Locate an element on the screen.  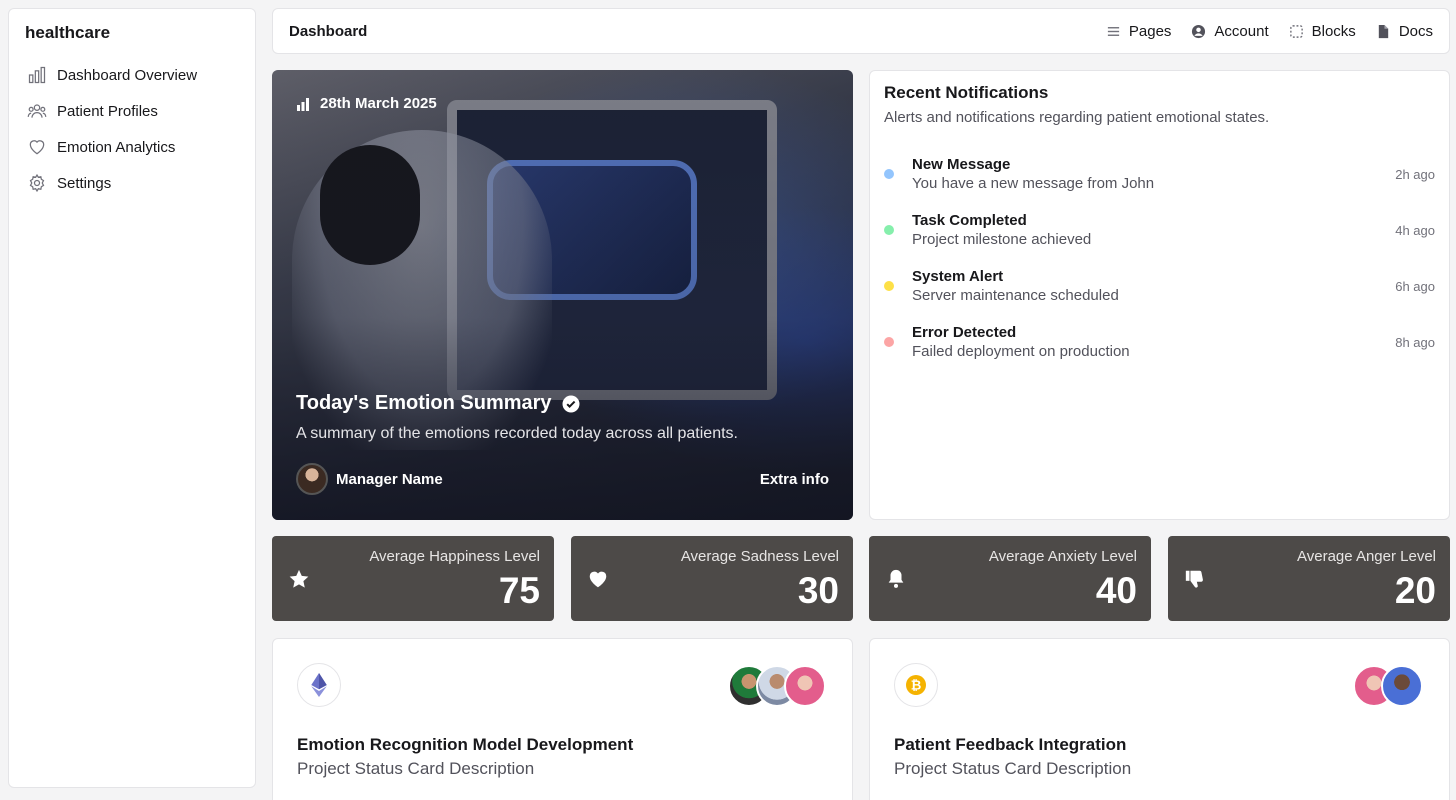
star-icon is located at coordinates (299, 578).